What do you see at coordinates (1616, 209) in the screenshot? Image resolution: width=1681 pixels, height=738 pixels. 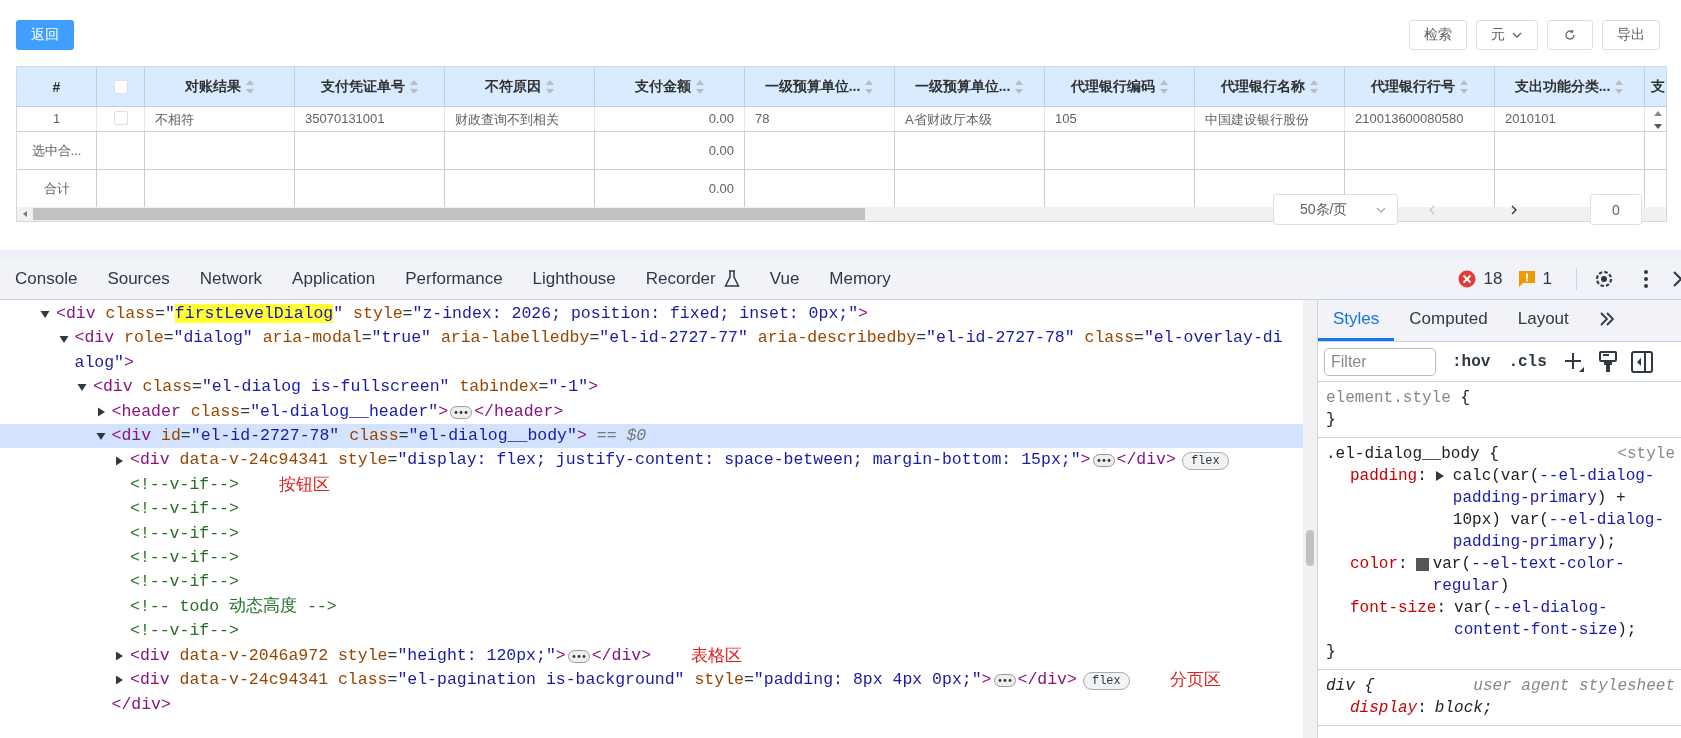 I see `page-input: 0` at bounding box center [1616, 209].